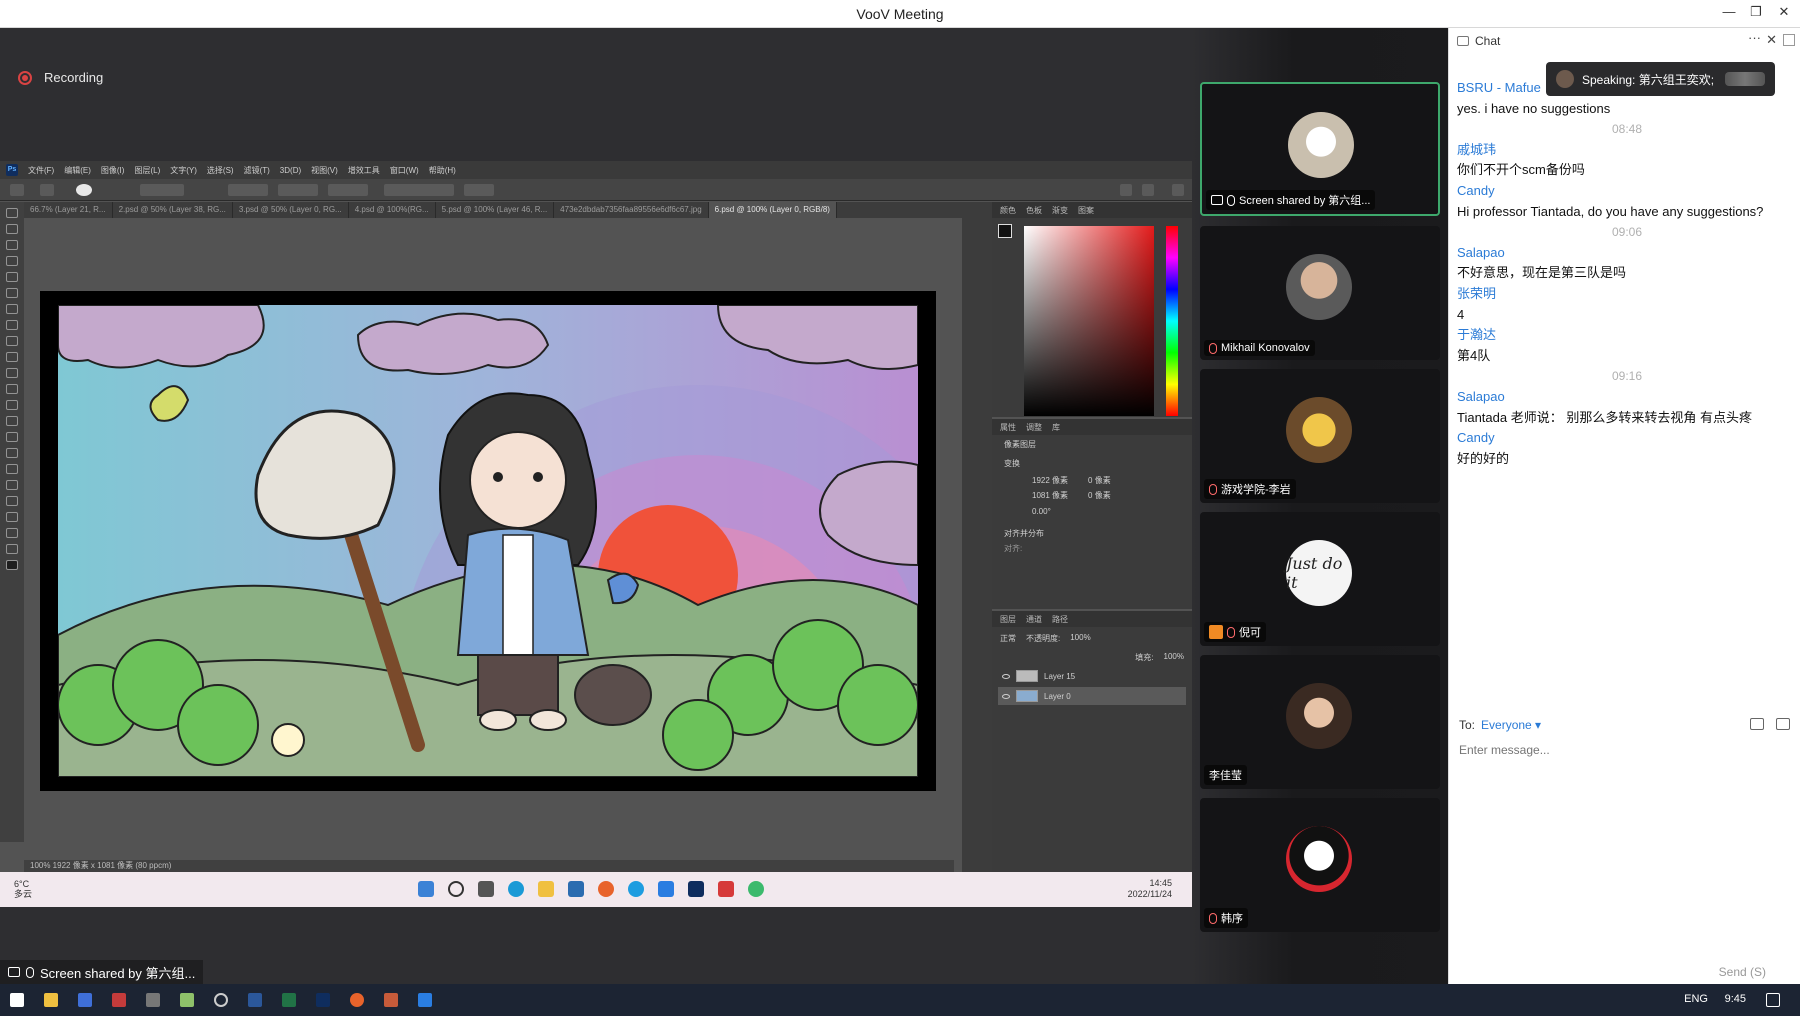 The width and height of the screenshot is (1800, 1016). Describe the element at coordinates (1742, 972) in the screenshot. I see `send-button: Send (S)` at that location.